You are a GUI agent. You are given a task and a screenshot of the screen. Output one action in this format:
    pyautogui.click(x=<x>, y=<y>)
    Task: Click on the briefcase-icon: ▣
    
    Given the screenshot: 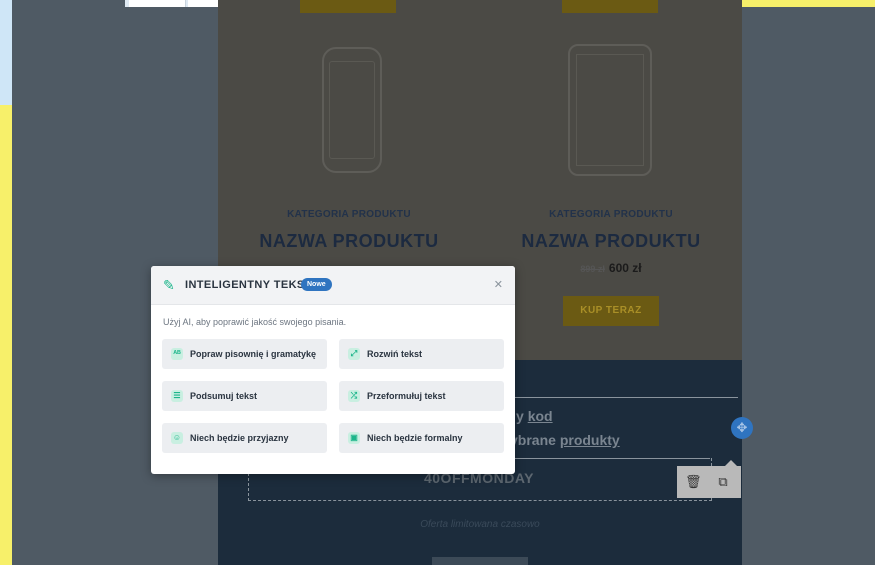 What is the action you would take?
    pyautogui.click(x=354, y=438)
    